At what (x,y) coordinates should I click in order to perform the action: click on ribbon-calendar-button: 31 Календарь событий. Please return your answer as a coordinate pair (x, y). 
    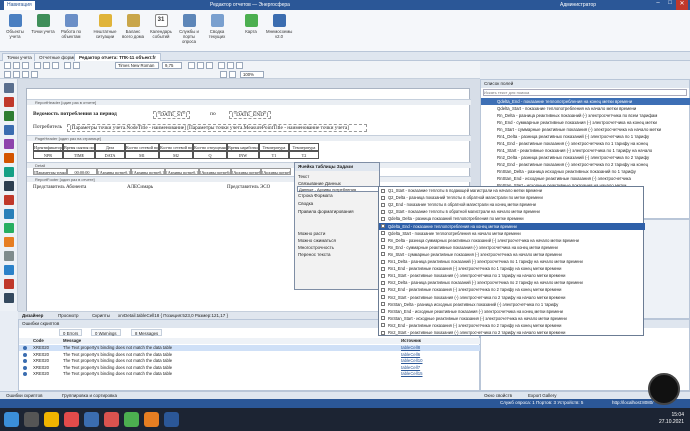
    Looking at the image, I should click on (161, 30).